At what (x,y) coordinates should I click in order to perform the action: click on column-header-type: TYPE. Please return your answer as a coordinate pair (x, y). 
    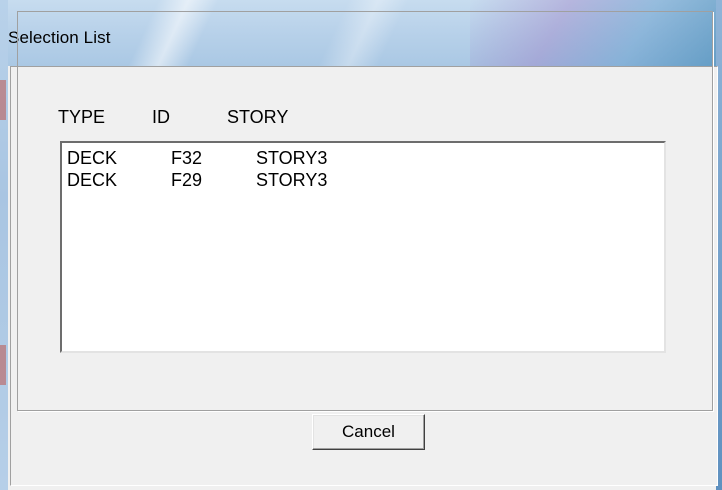
    Looking at the image, I should click on (82, 117).